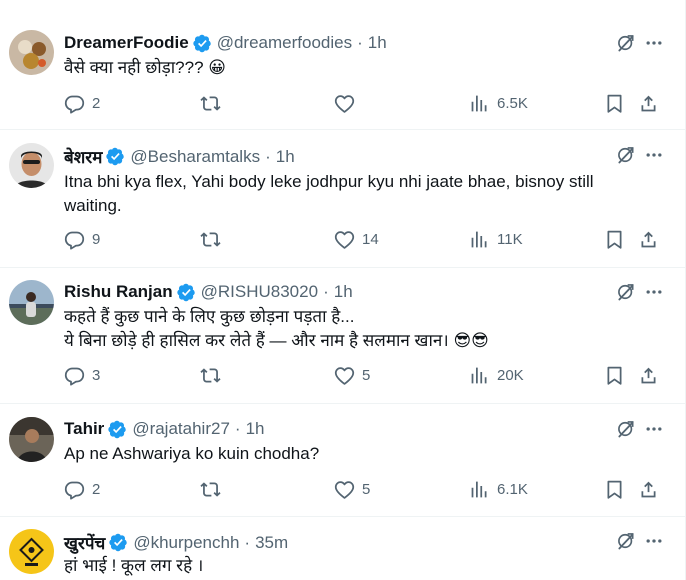 Image resolution: width=686 pixels, height=580 pixels. I want to click on tweet-header: खुरपेंच @khurpenchh · 35m, so click(176, 542).